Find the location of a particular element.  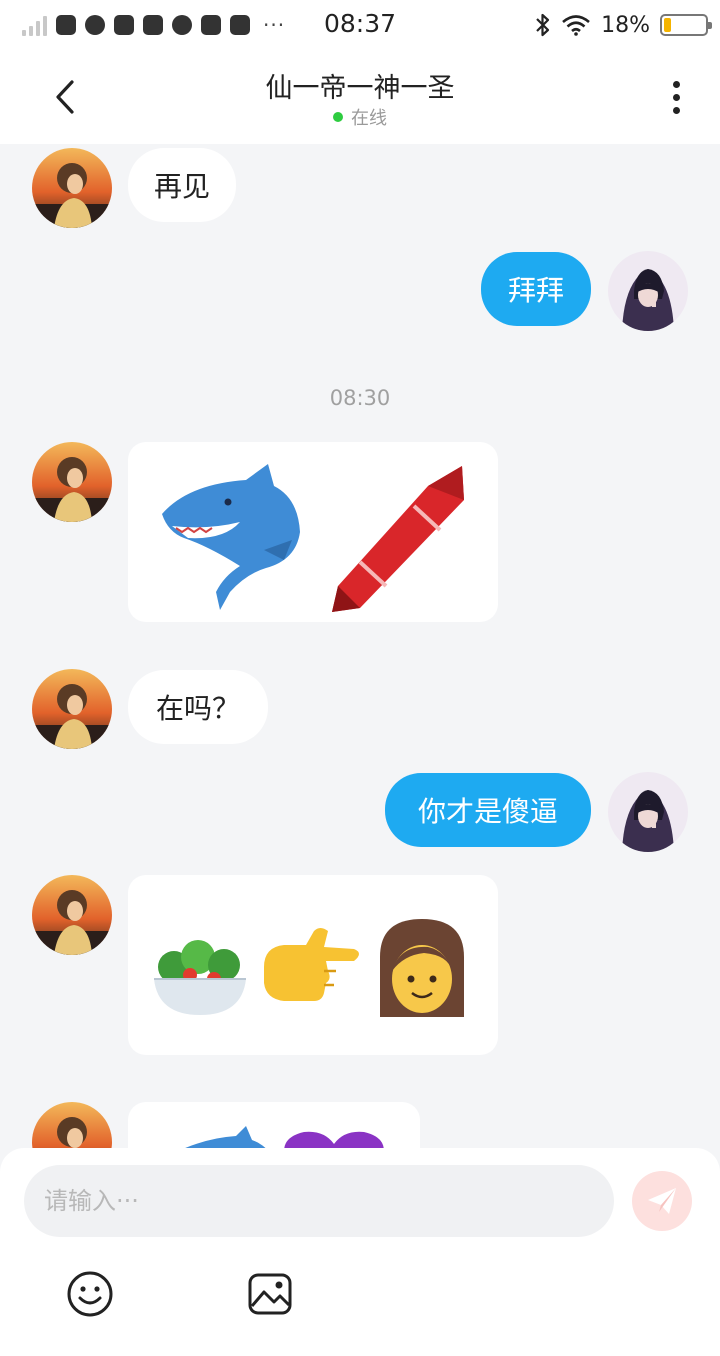

battery-level is located at coordinates (668, 25).